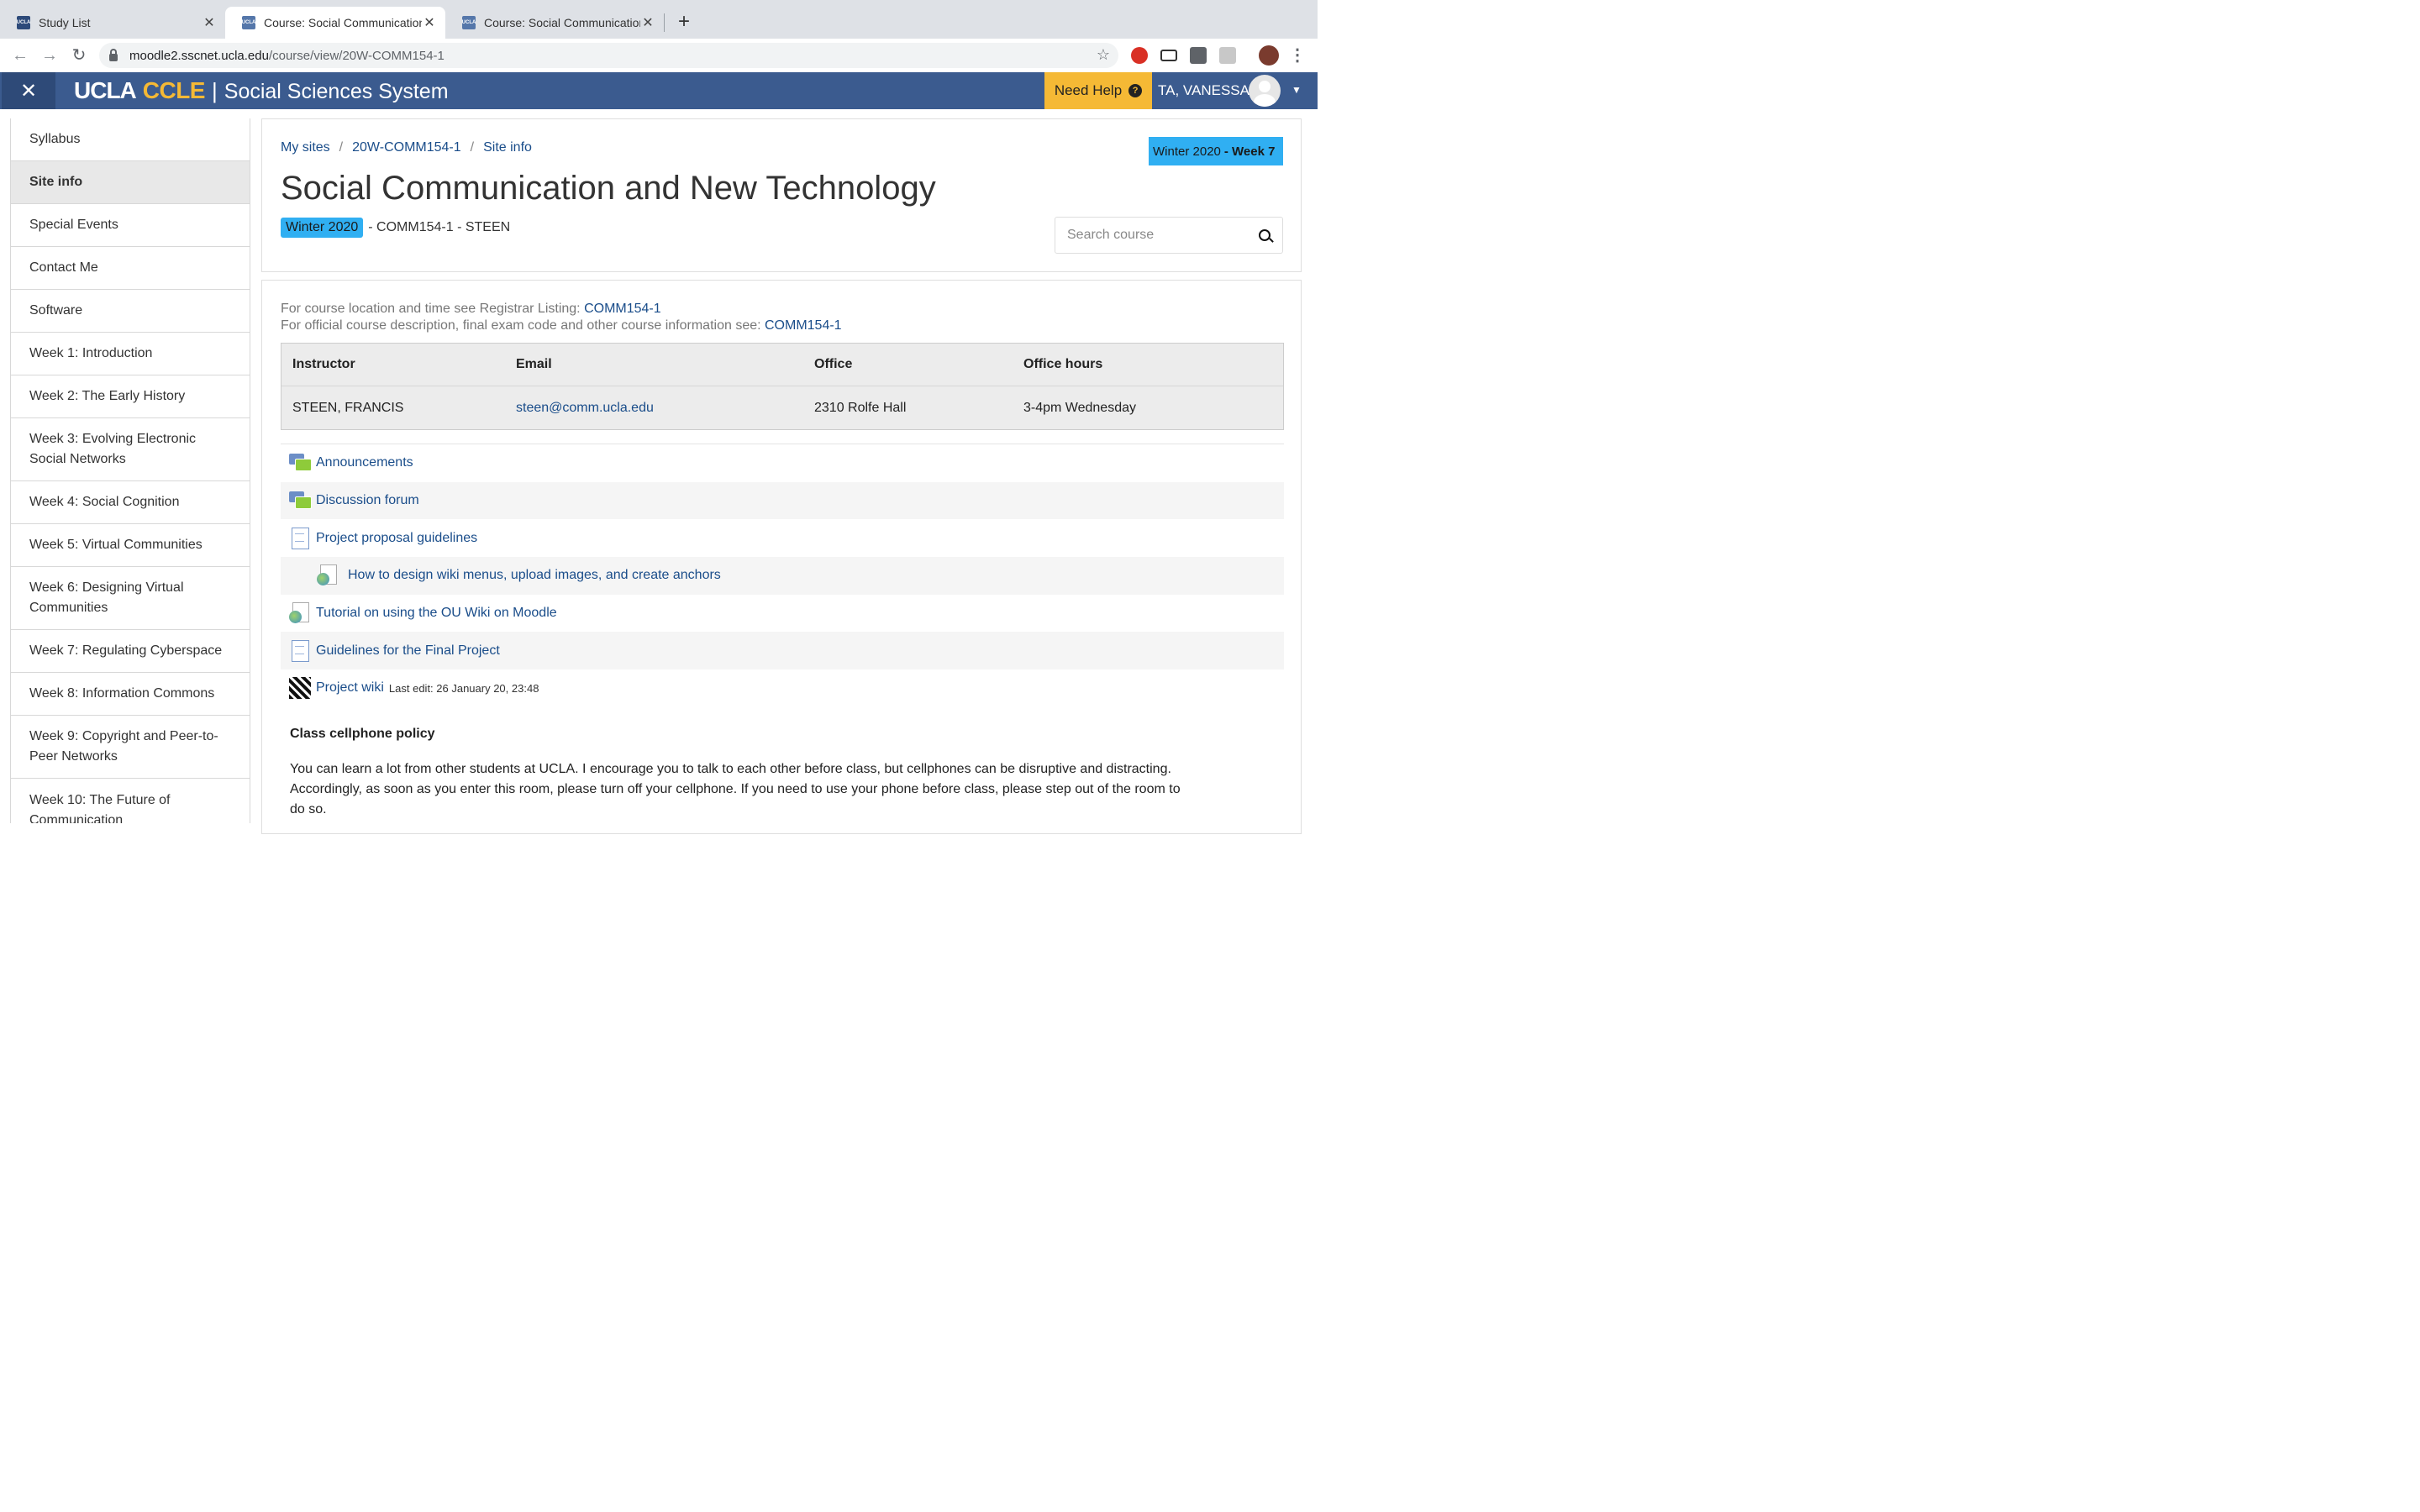  Describe the element at coordinates (362, 734) in the screenshot. I see `policy-heading: Class cellphone policy` at that location.